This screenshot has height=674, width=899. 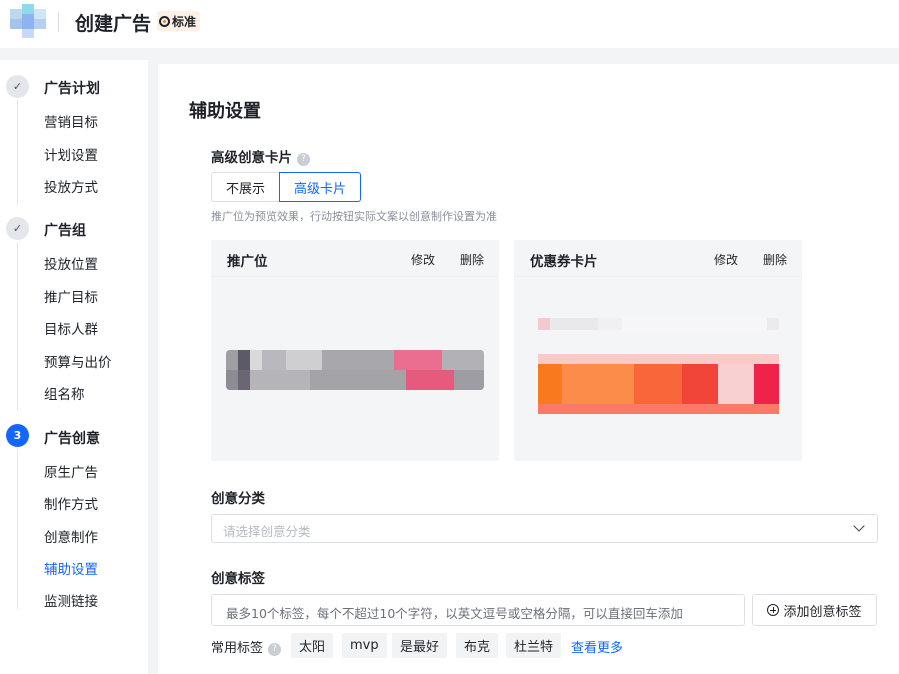 I want to click on category-select: 请选择创意分类, so click(x=544, y=528).